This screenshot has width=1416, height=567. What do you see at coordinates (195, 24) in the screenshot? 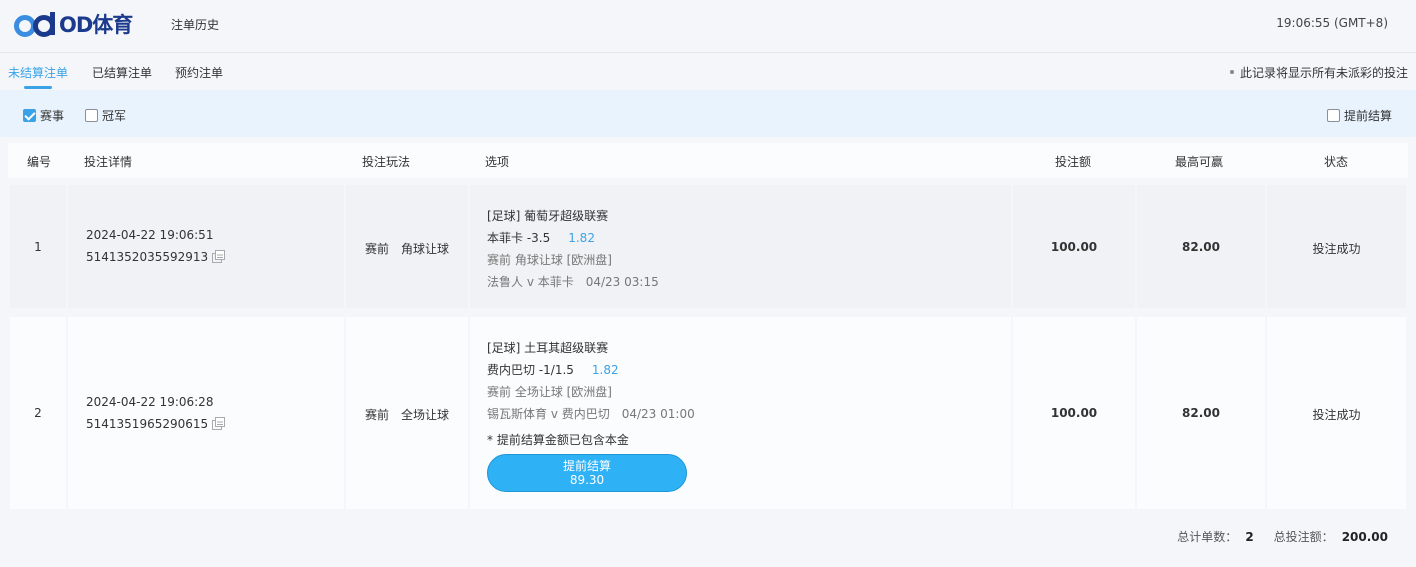
I see `nav-bet-history: 注单历史` at bounding box center [195, 24].